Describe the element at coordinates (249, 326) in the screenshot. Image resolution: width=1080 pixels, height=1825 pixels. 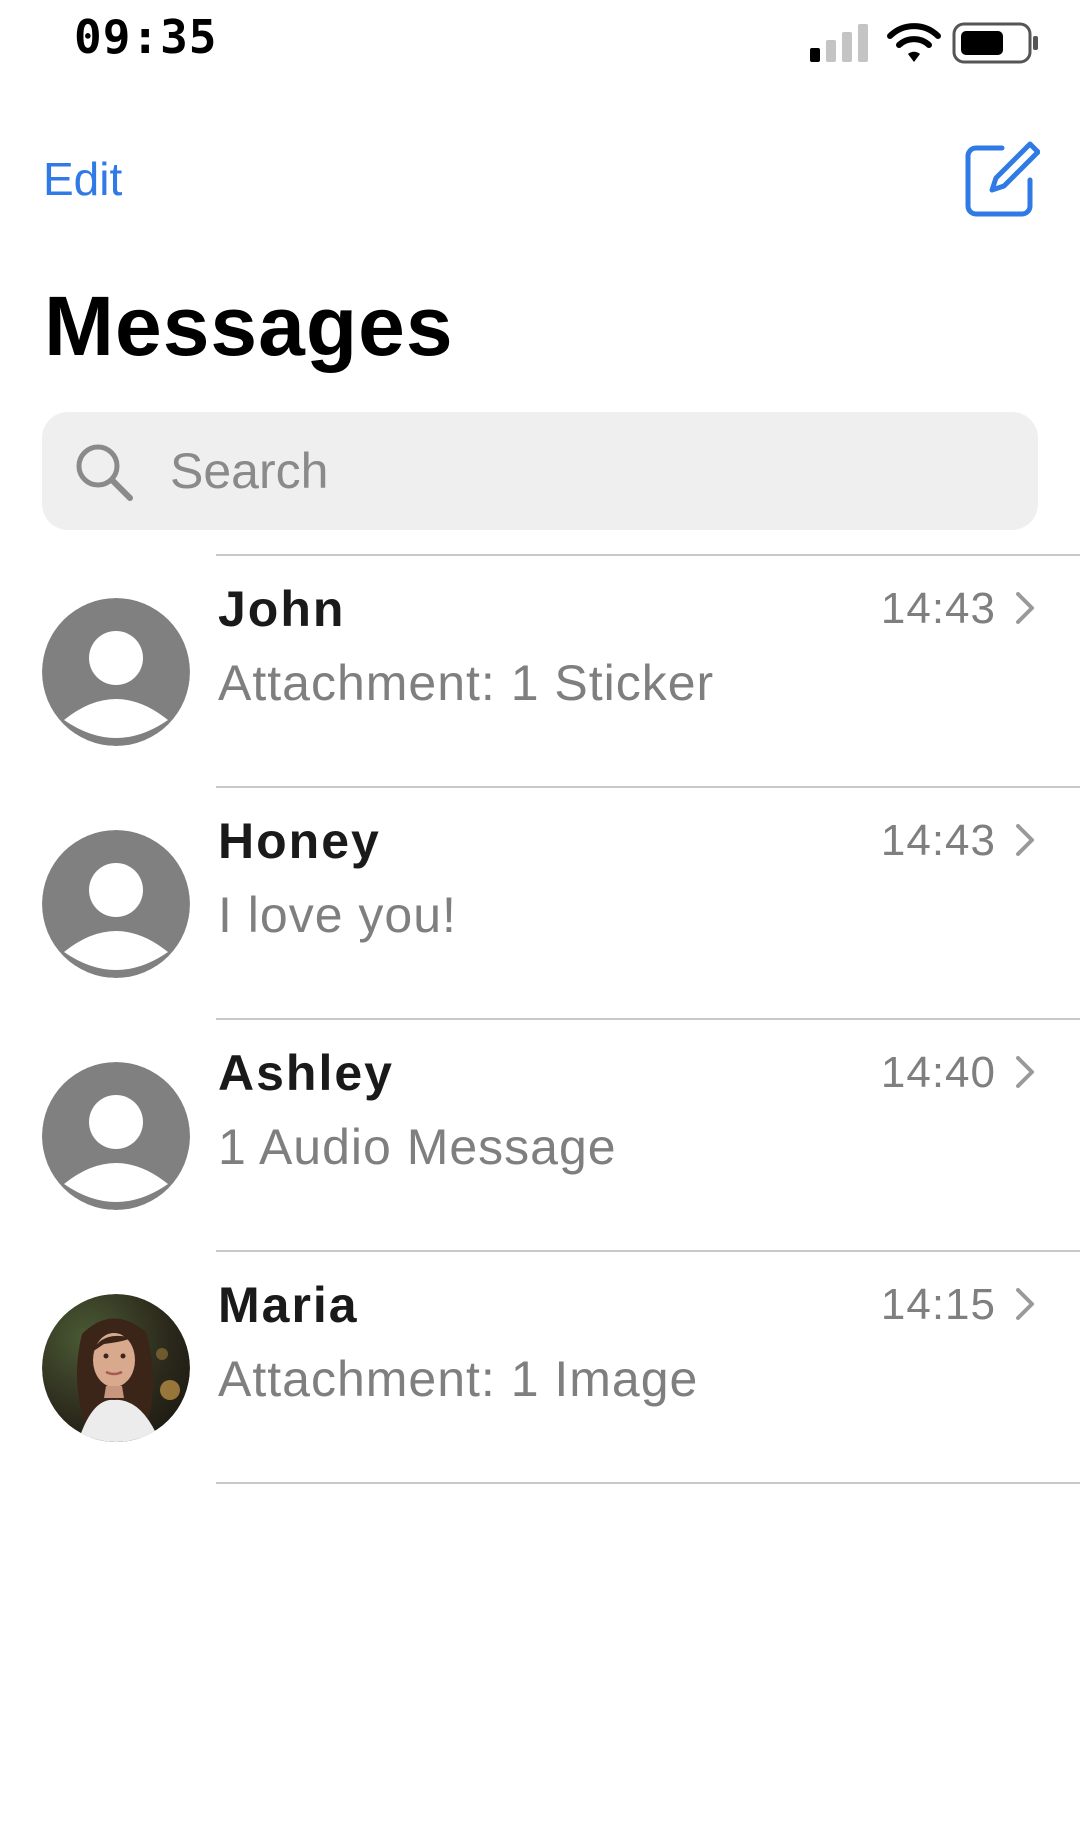
I see `page-title: Messages` at that location.